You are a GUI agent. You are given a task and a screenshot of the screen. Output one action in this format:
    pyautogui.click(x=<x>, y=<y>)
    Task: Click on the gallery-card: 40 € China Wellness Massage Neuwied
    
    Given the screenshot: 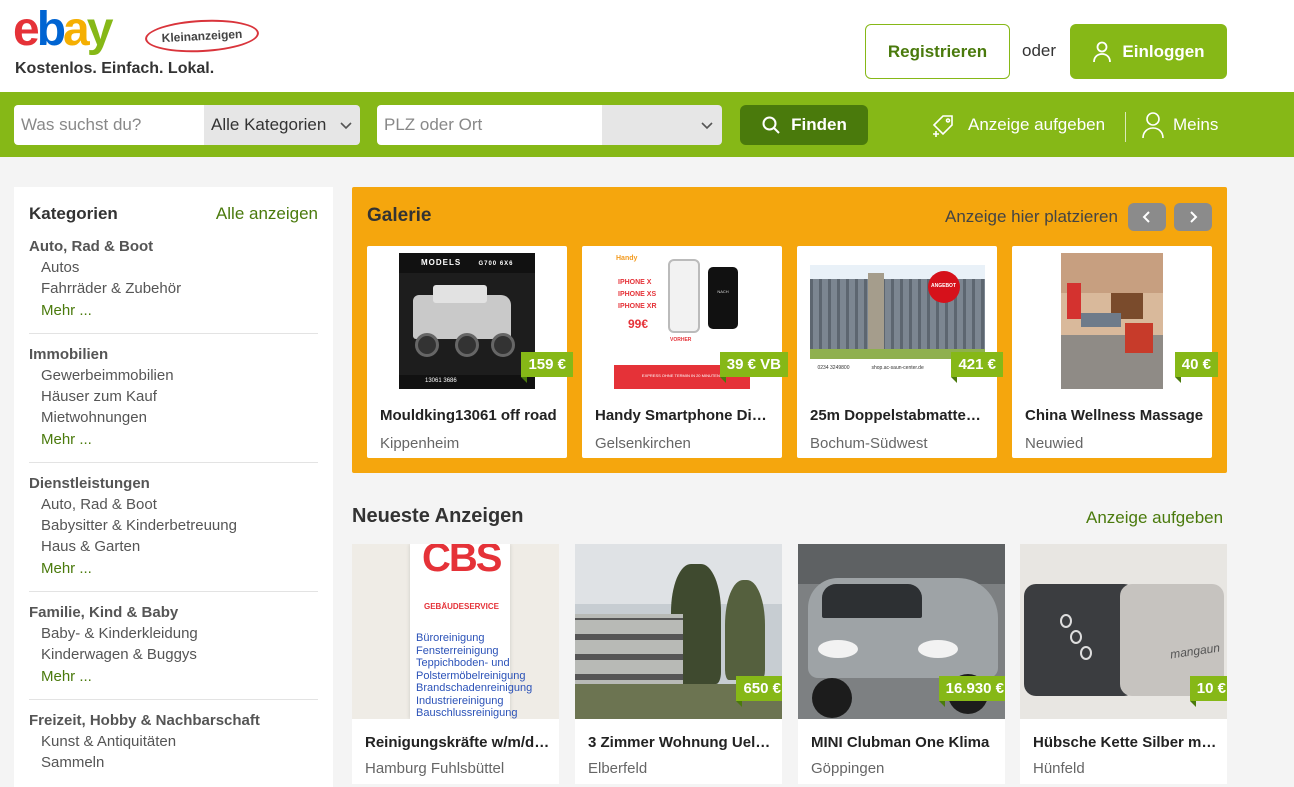 What is the action you would take?
    pyautogui.click(x=1115, y=352)
    